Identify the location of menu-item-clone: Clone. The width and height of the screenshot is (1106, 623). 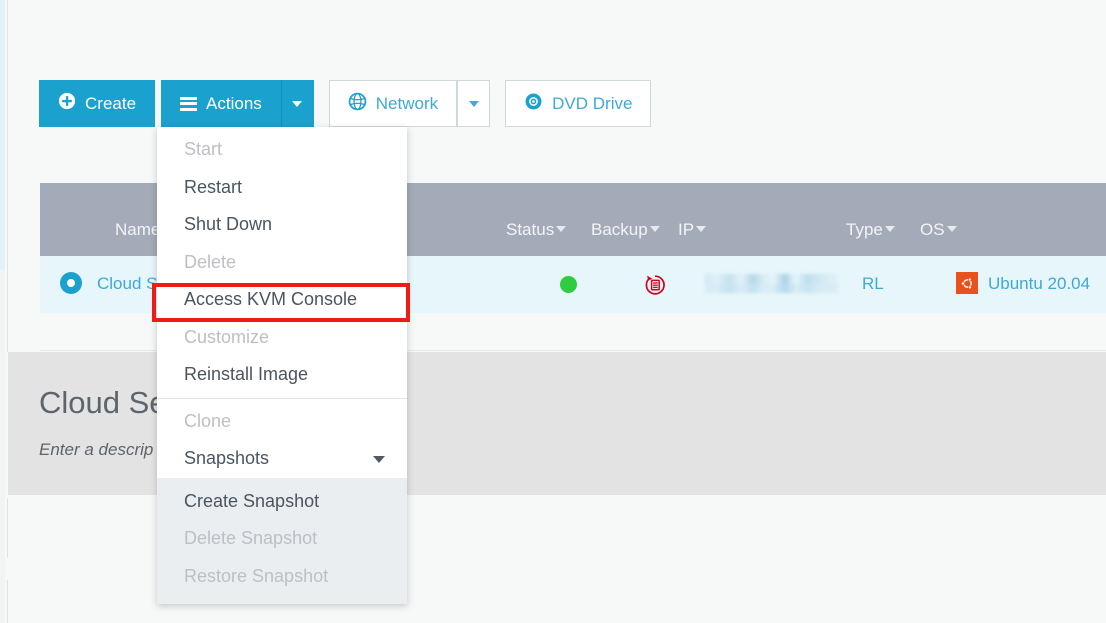
(208, 420).